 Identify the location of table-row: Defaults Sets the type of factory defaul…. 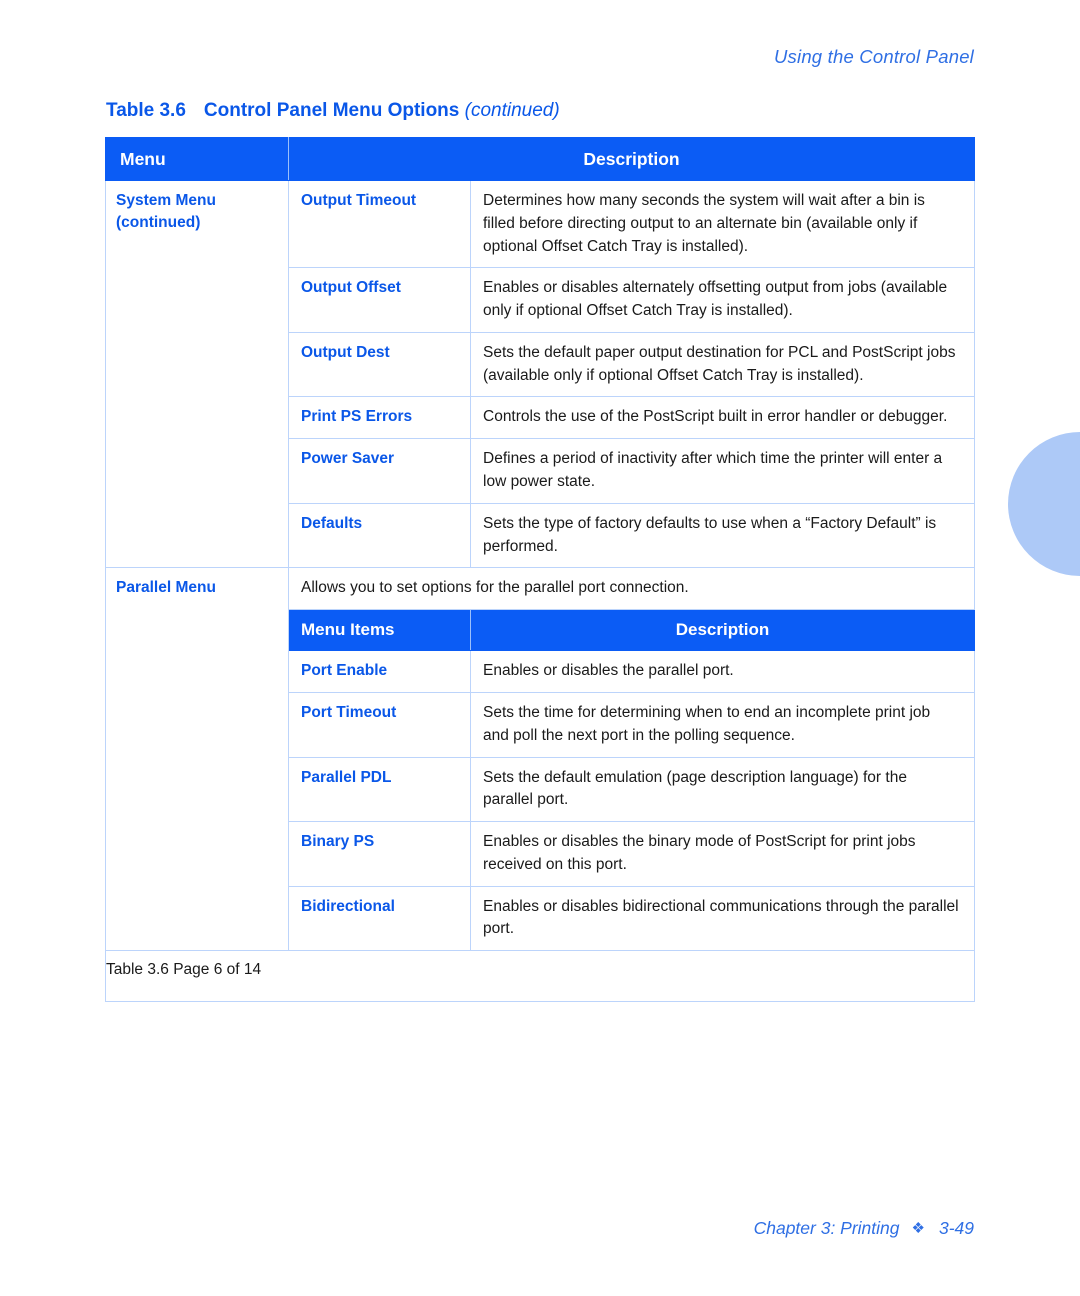
(540, 535).